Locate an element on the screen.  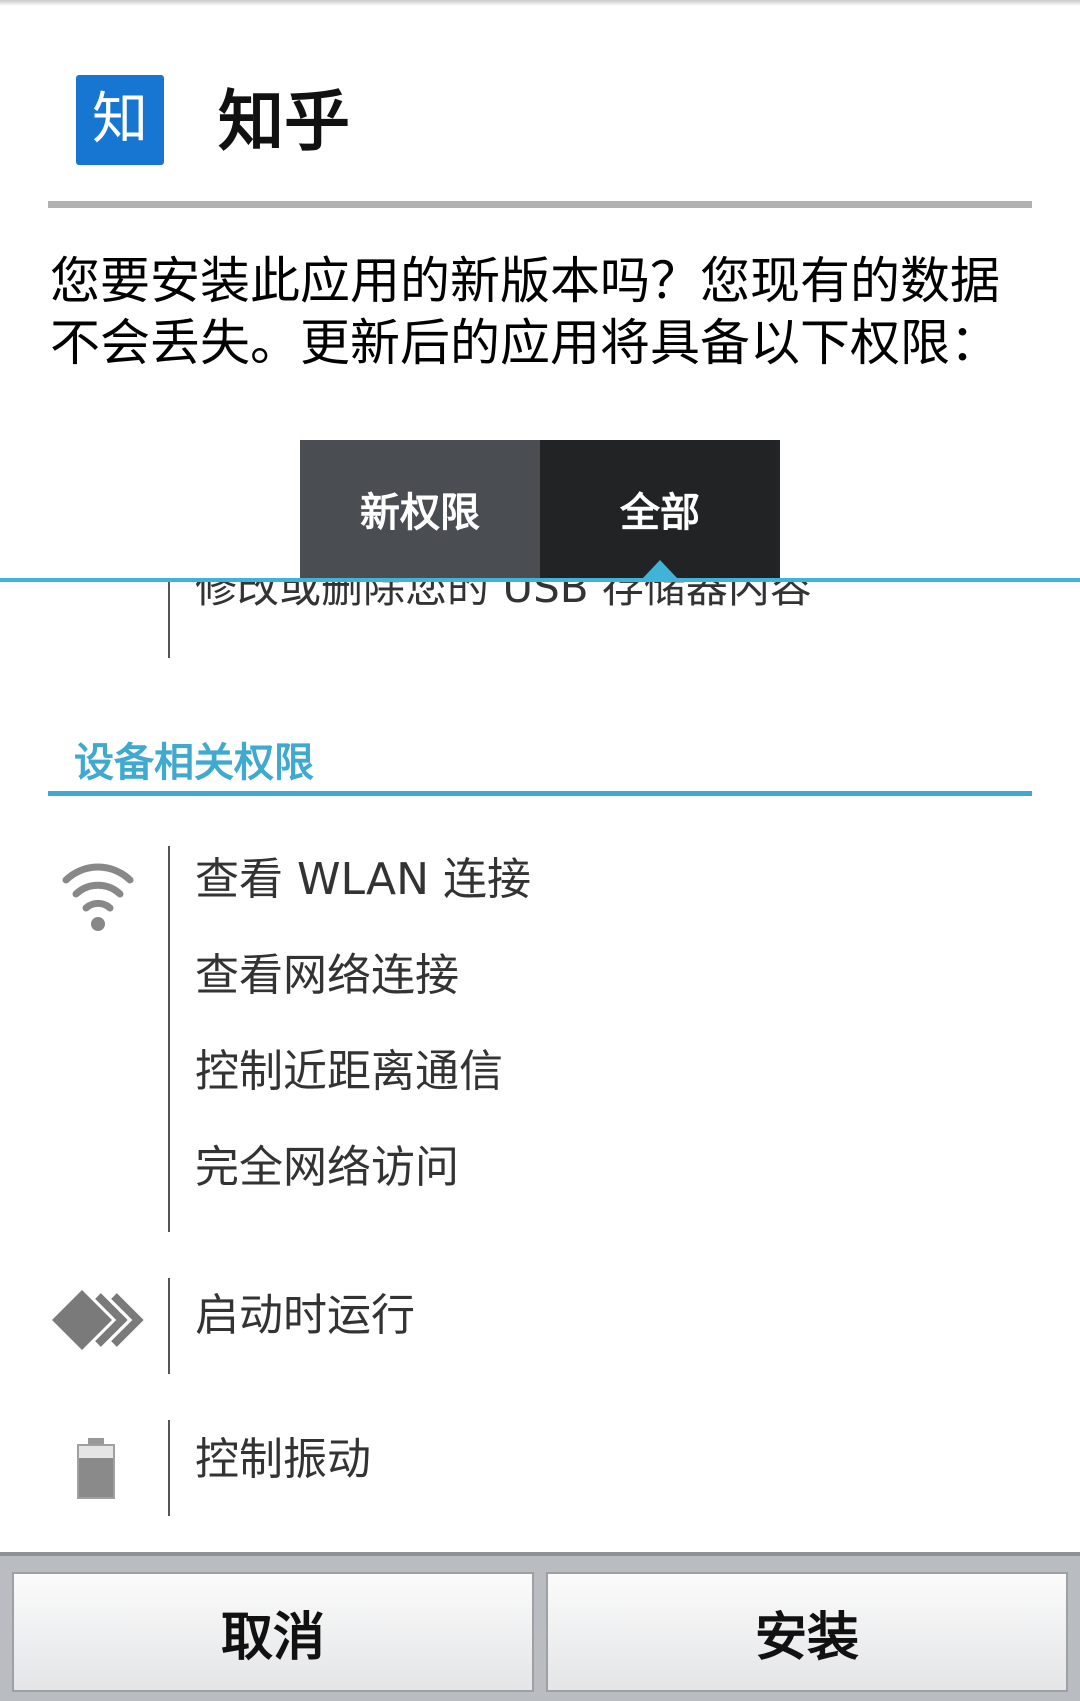
app-icon: 知 is located at coordinates (120, 120).